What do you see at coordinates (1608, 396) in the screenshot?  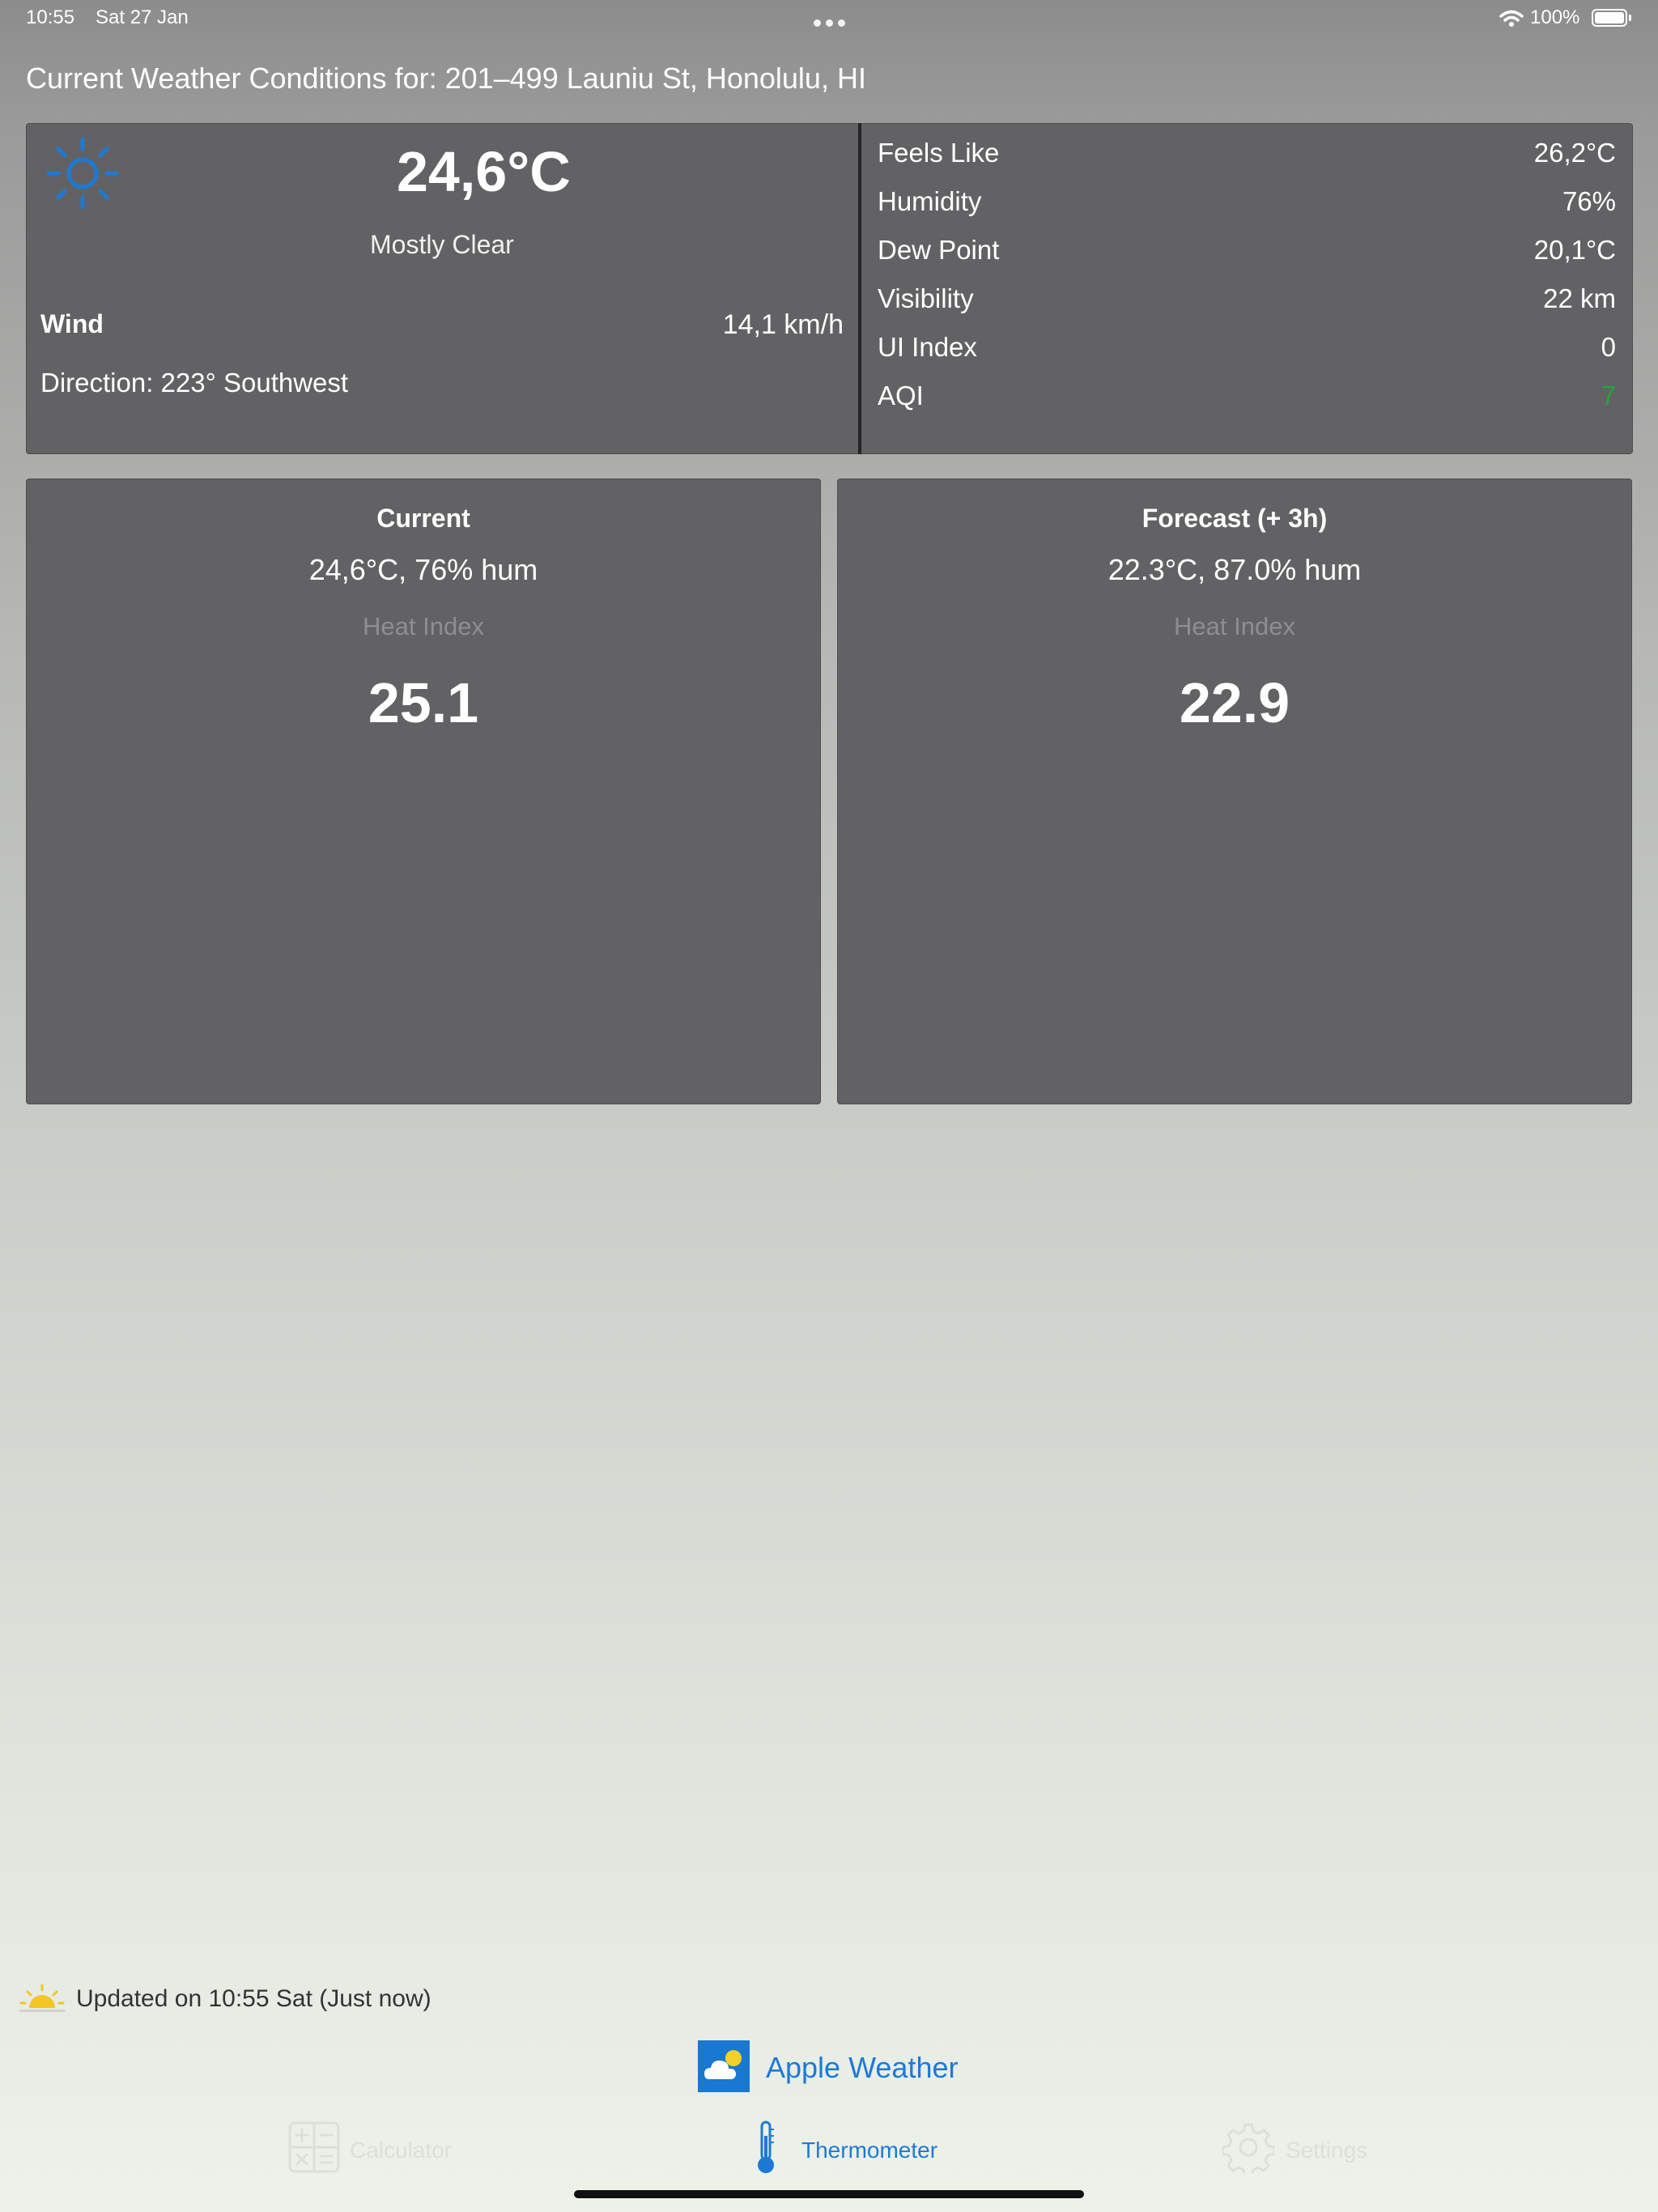 I see `aqi-value: 7` at bounding box center [1608, 396].